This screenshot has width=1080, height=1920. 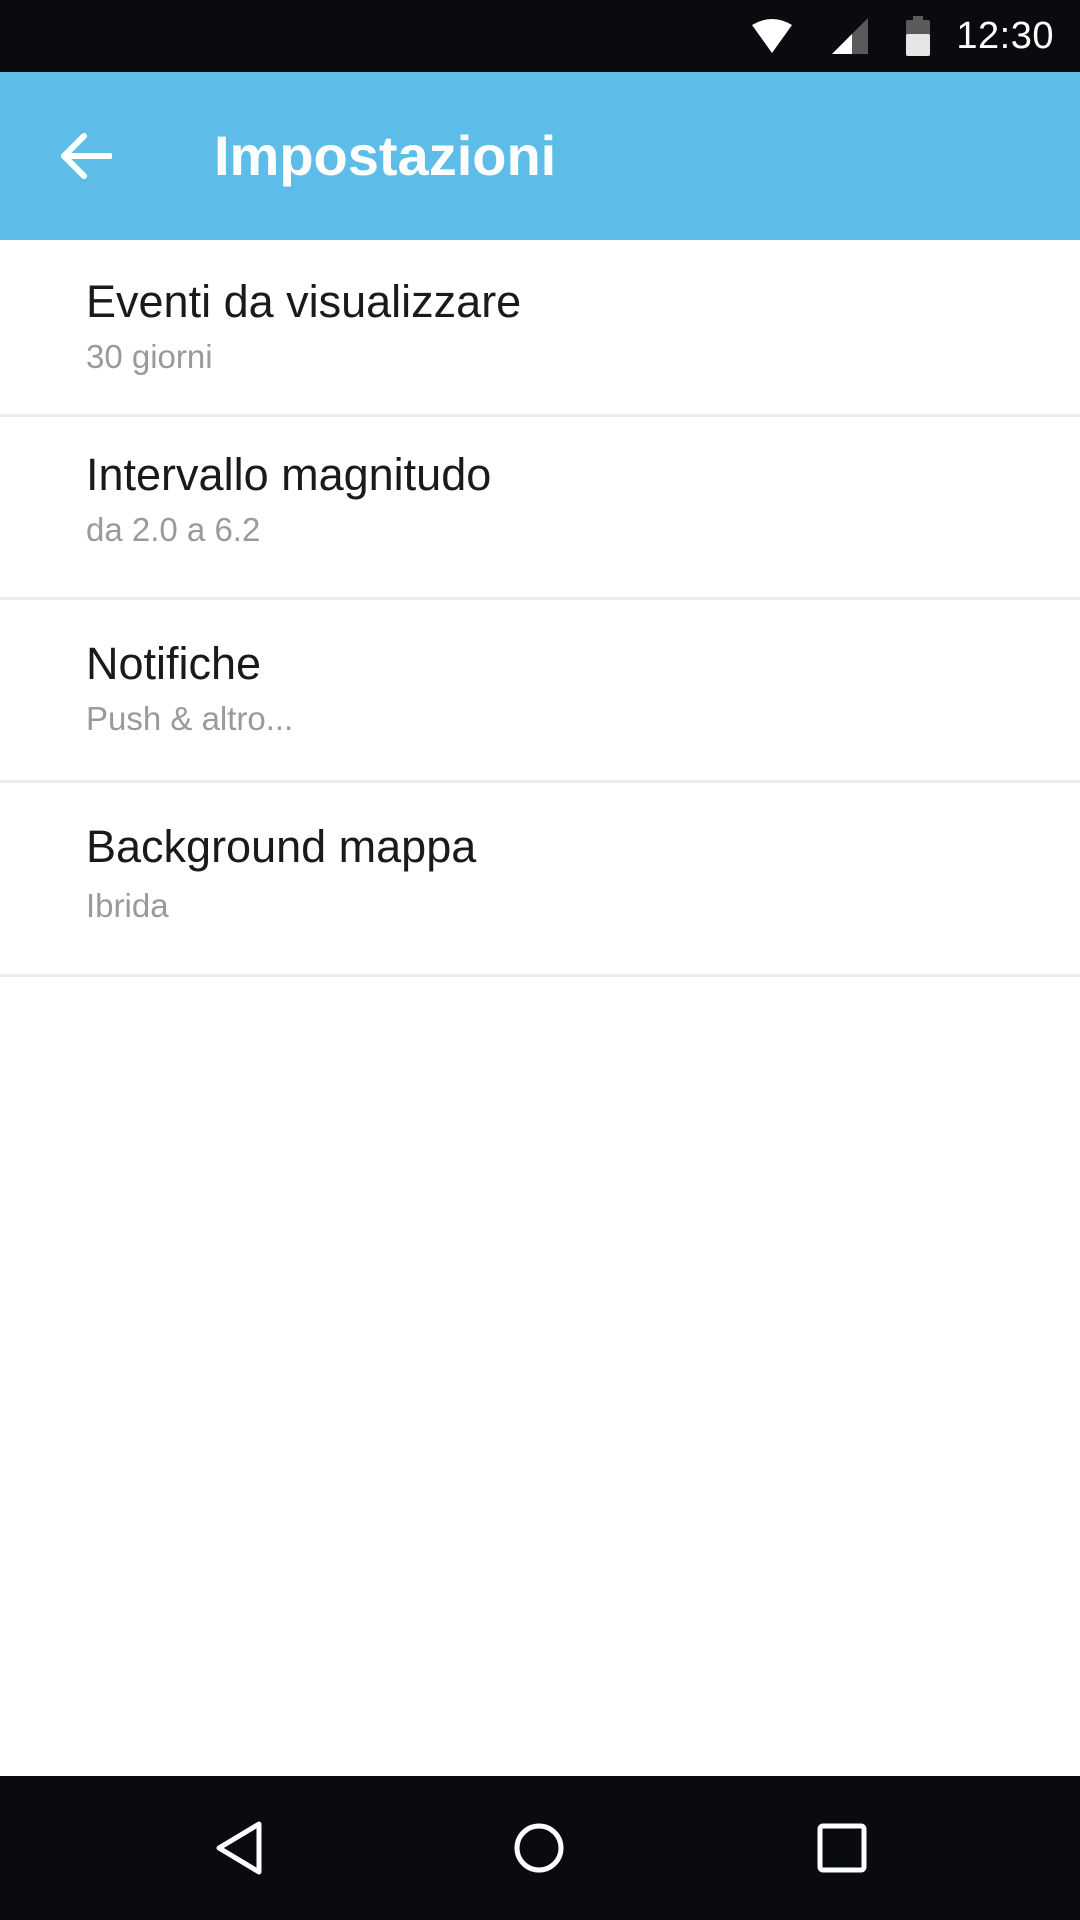 What do you see at coordinates (540, 36) in the screenshot?
I see `status-bar: 12:30` at bounding box center [540, 36].